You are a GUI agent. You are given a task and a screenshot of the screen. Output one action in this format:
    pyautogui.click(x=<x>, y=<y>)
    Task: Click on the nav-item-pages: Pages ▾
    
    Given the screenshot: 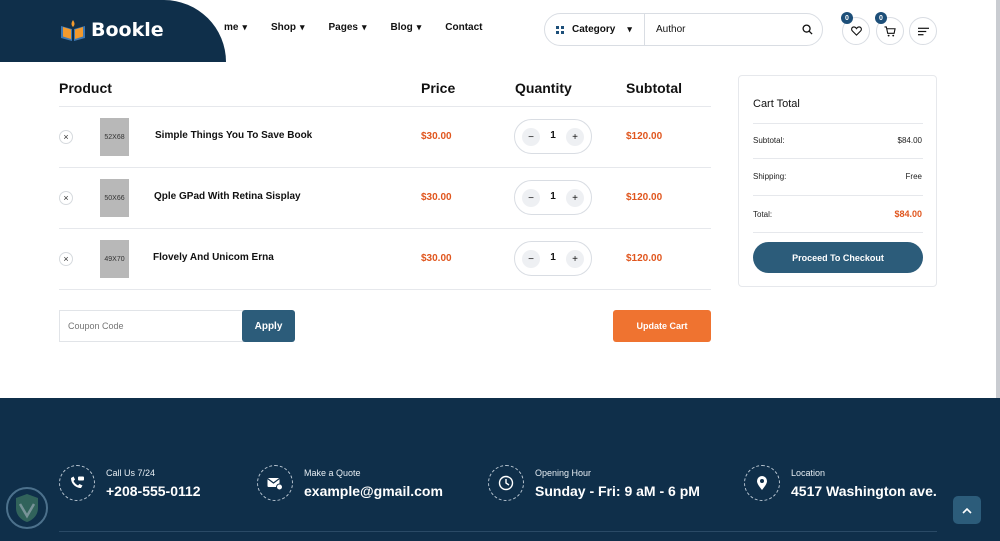 What is the action you would take?
    pyautogui.click(x=348, y=27)
    